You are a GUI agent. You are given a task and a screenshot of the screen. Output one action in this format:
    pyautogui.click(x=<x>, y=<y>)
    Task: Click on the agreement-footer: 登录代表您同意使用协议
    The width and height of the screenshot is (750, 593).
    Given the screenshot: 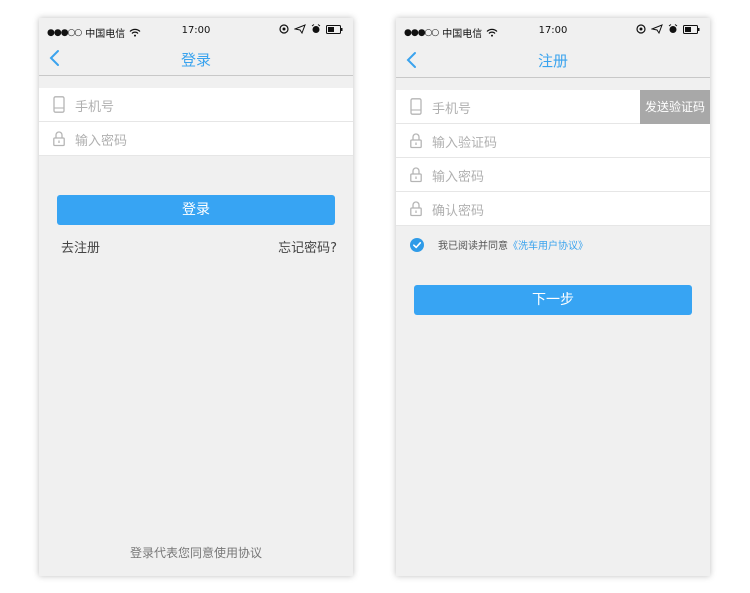 What is the action you would take?
    pyautogui.click(x=196, y=552)
    